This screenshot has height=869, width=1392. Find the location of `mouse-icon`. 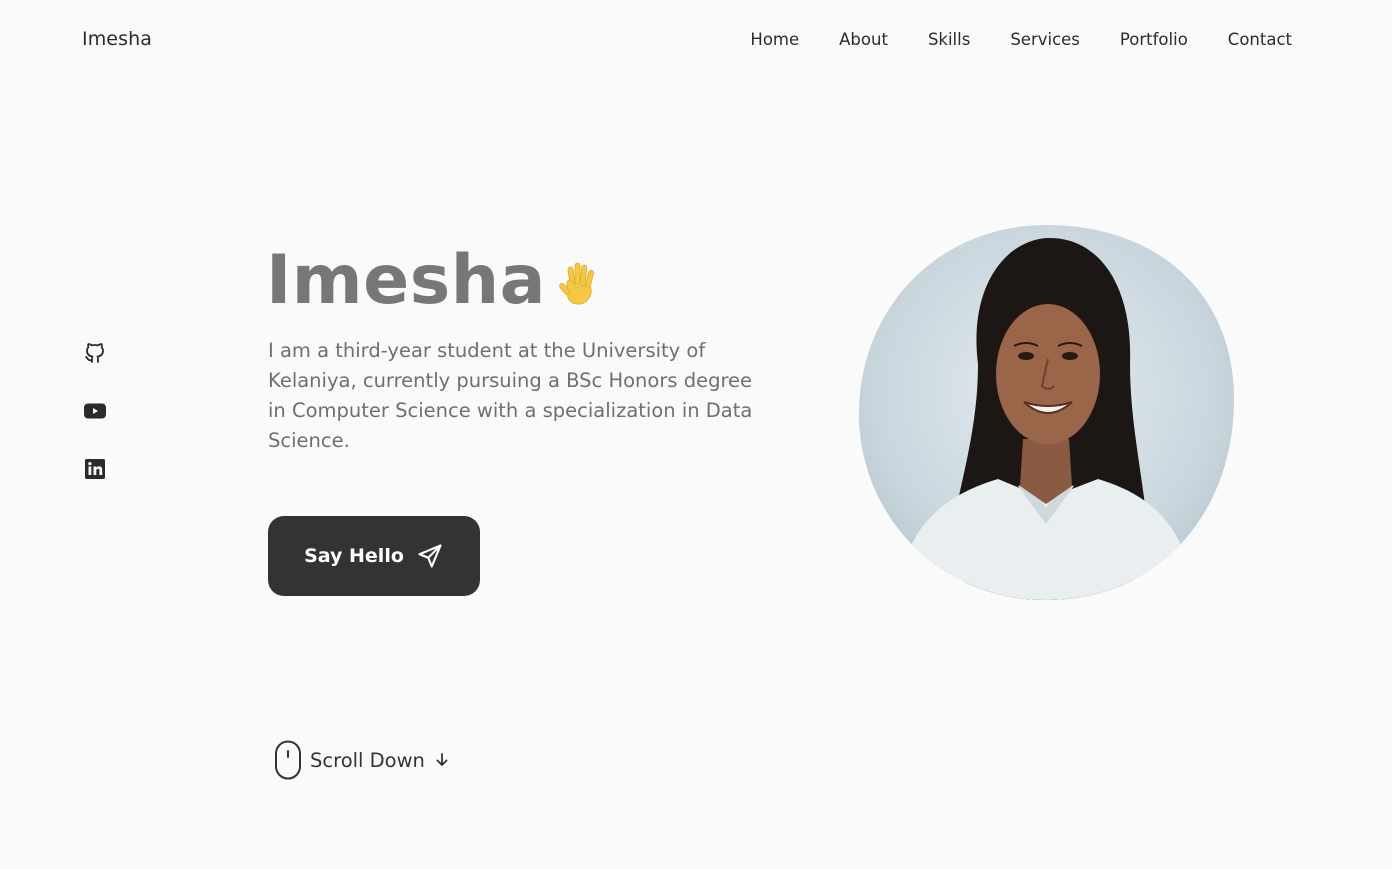

mouse-icon is located at coordinates (288, 760).